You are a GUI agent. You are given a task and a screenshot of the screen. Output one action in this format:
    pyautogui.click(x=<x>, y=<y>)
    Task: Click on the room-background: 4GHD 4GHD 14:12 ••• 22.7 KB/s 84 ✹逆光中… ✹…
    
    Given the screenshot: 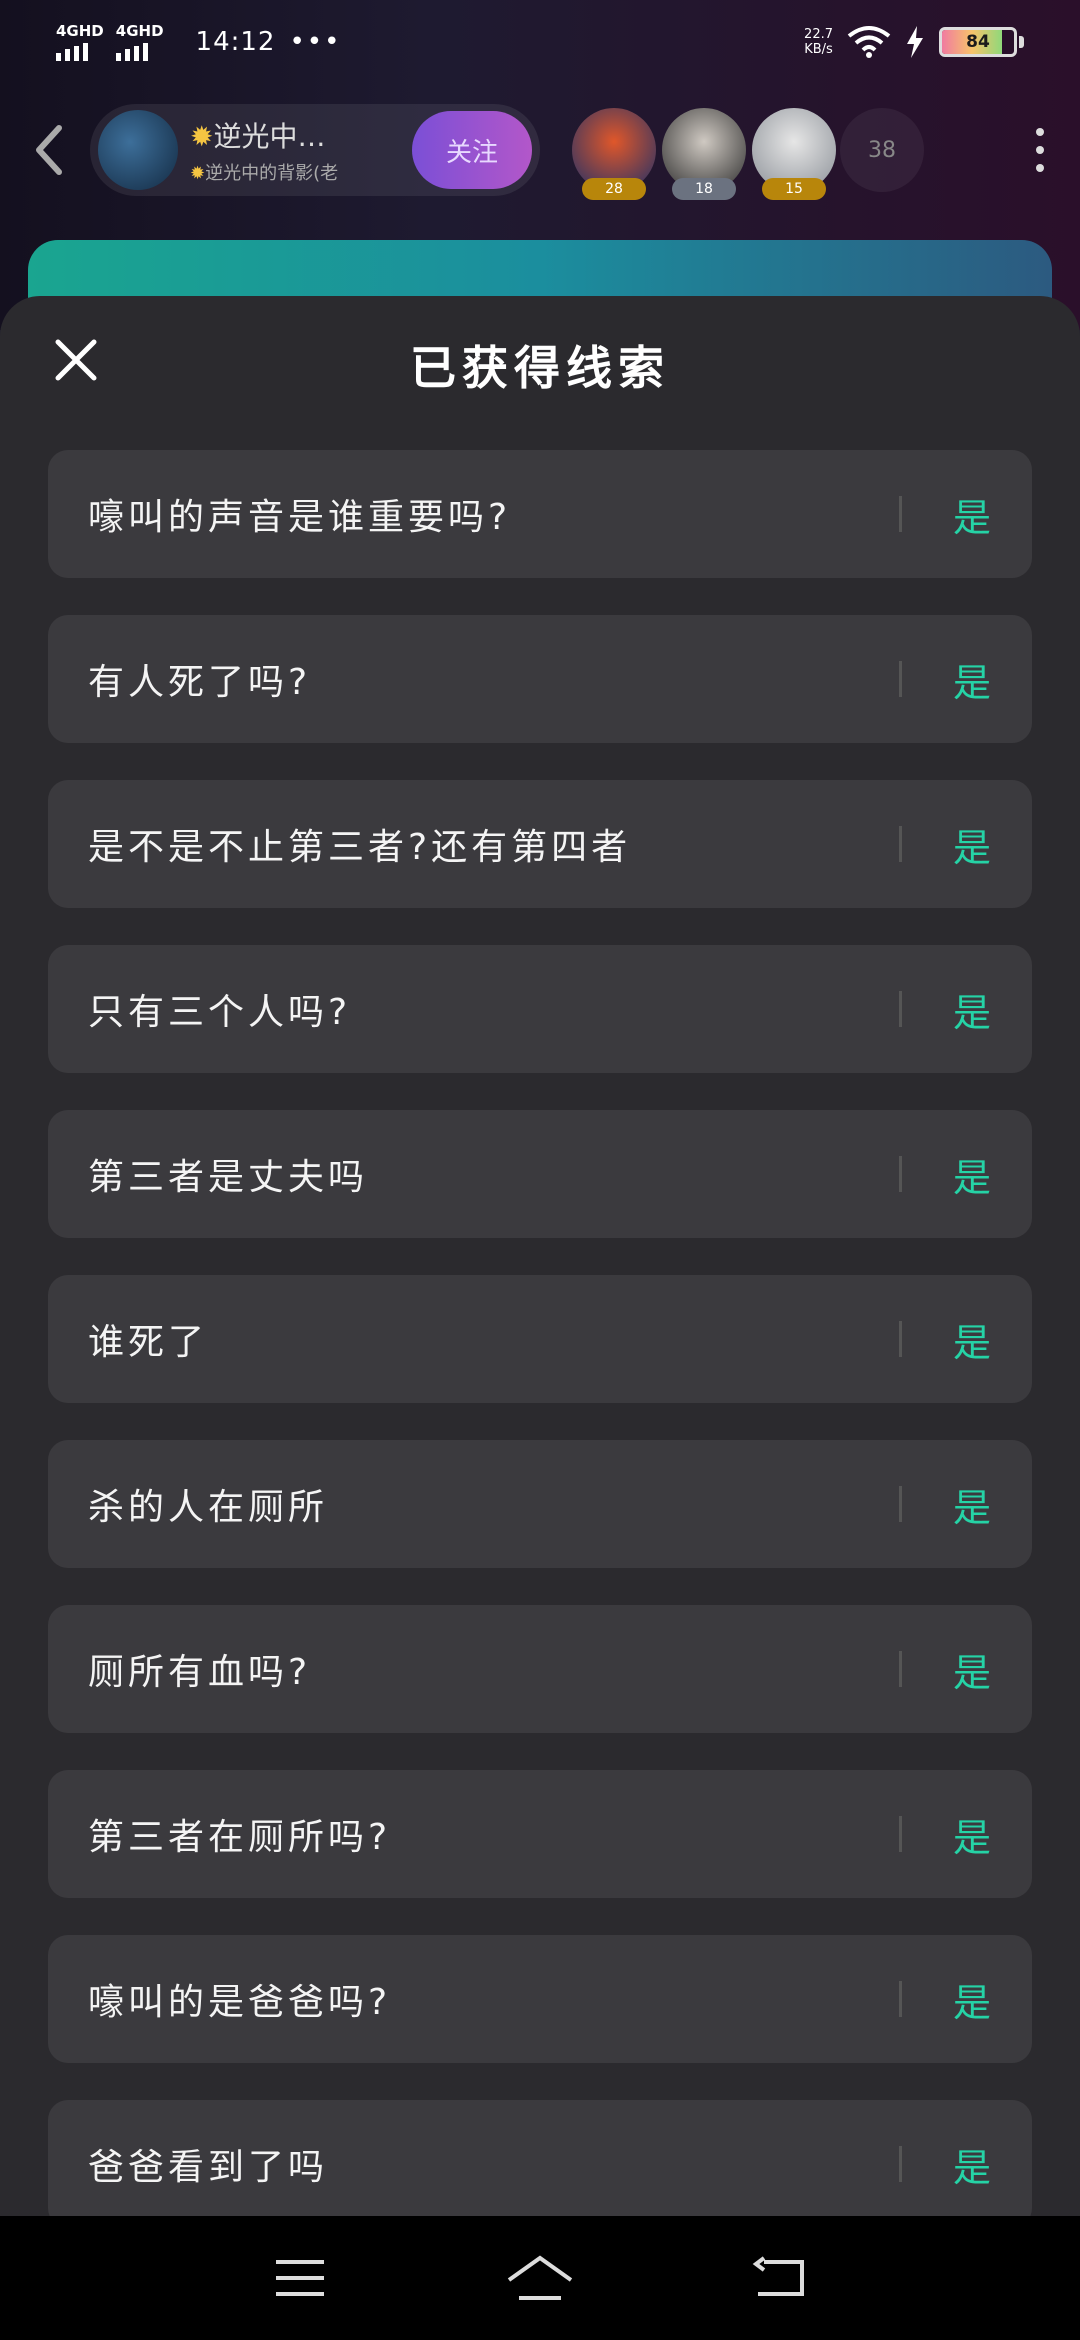 What is the action you would take?
    pyautogui.click(x=540, y=165)
    